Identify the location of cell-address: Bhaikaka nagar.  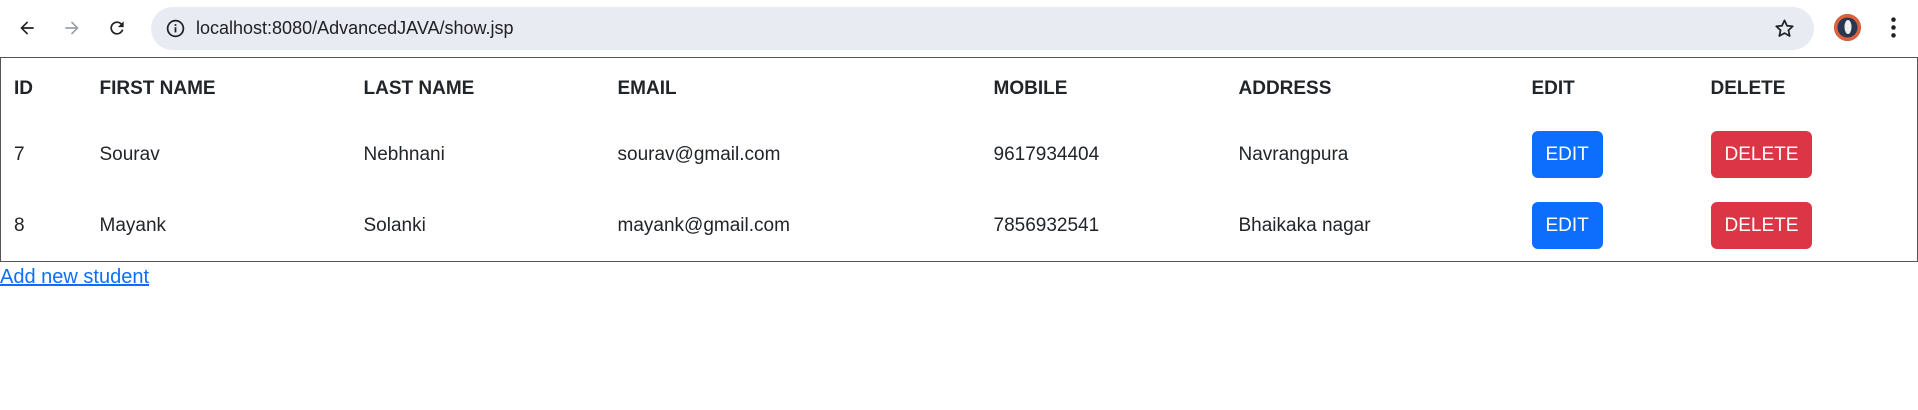
(1304, 225).